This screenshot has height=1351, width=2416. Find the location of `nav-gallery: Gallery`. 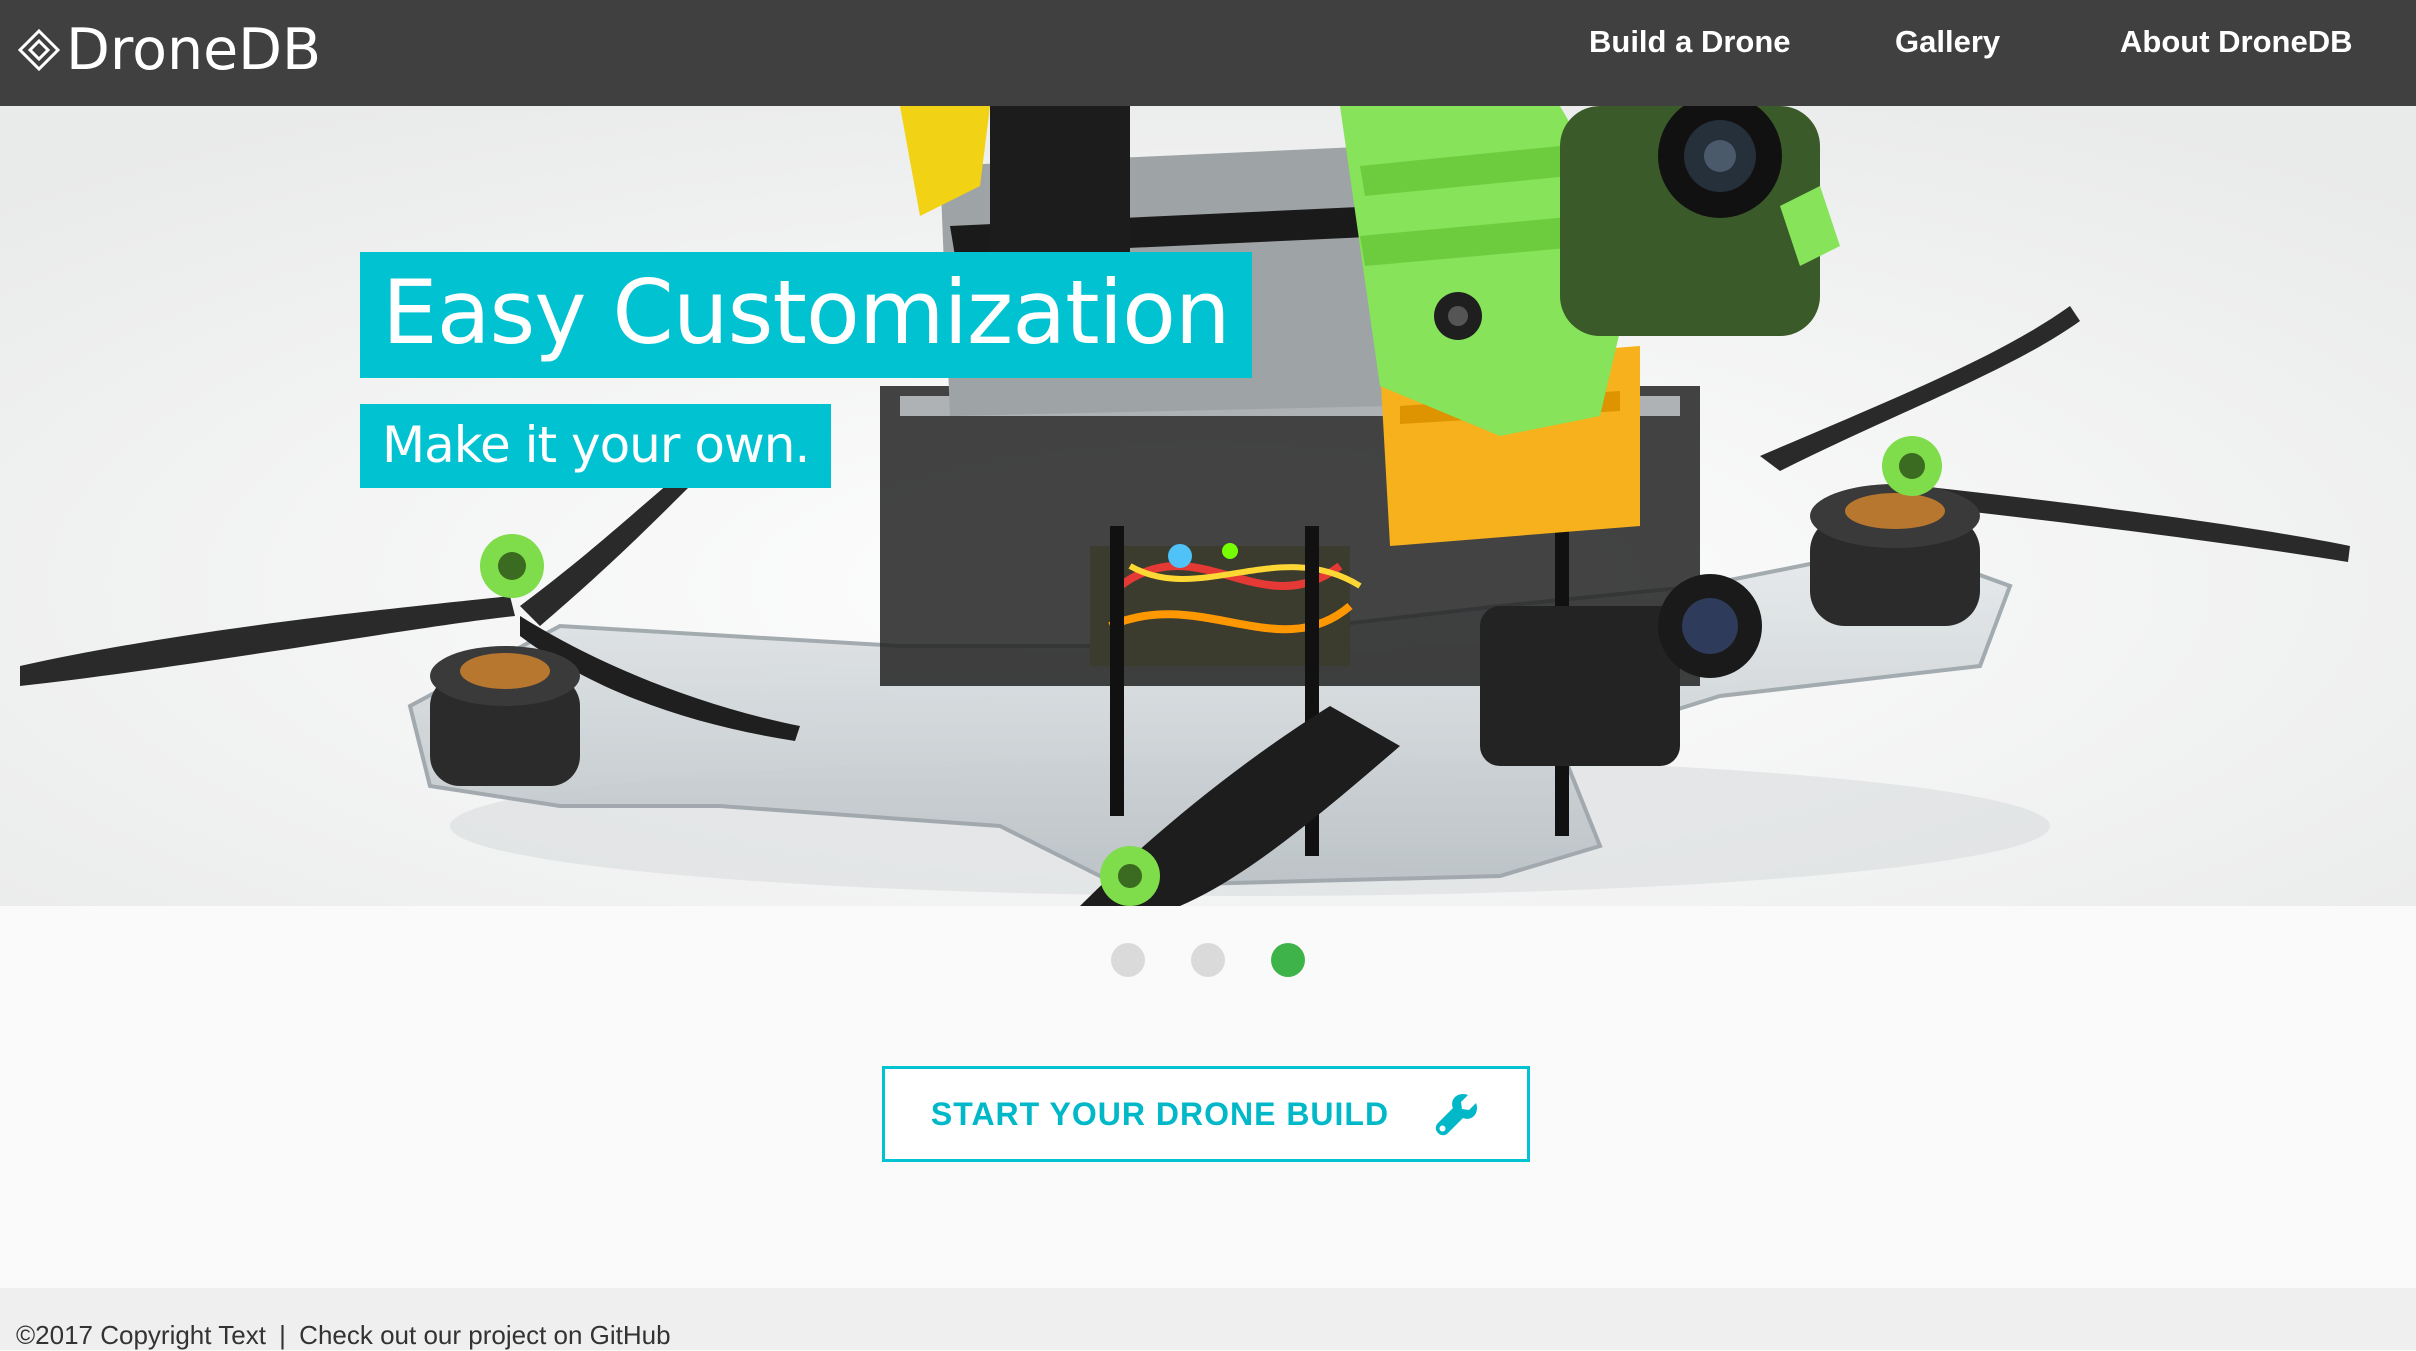

nav-gallery: Gallery is located at coordinates (1947, 42).